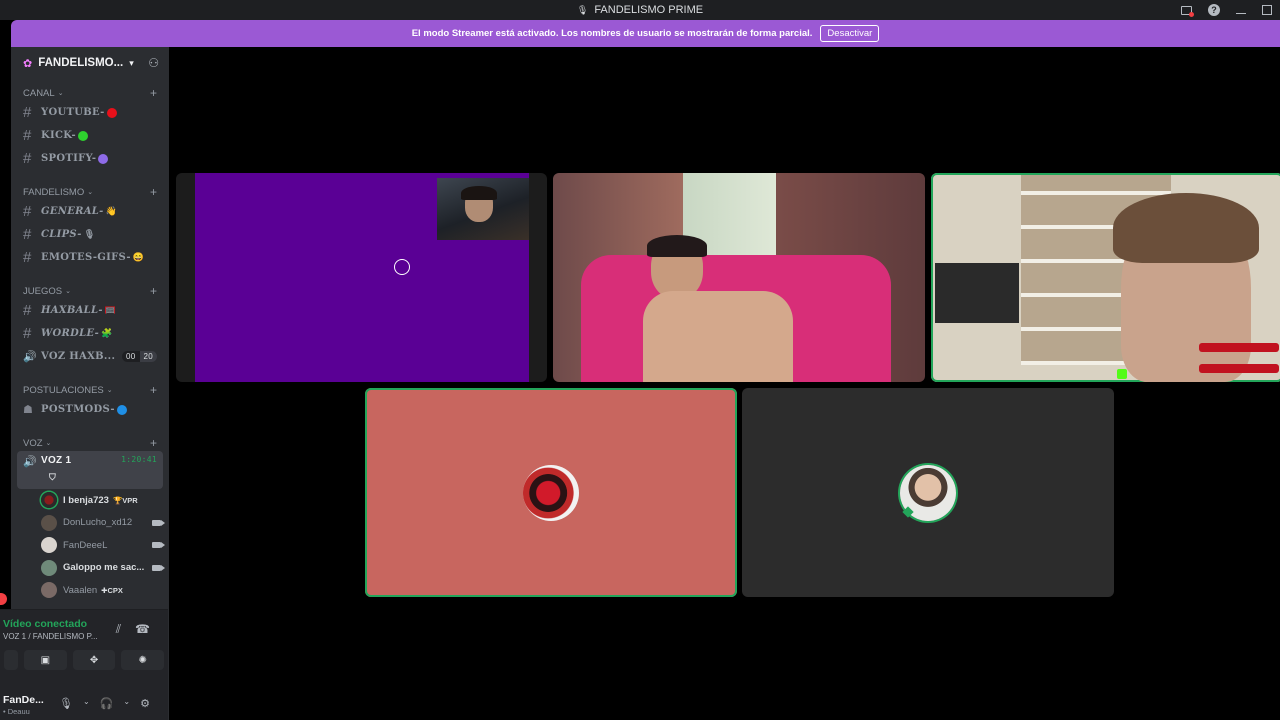 Image resolution: width=1280 pixels, height=720 pixels. I want to click on role-badge: ✚CPX, so click(112, 590).